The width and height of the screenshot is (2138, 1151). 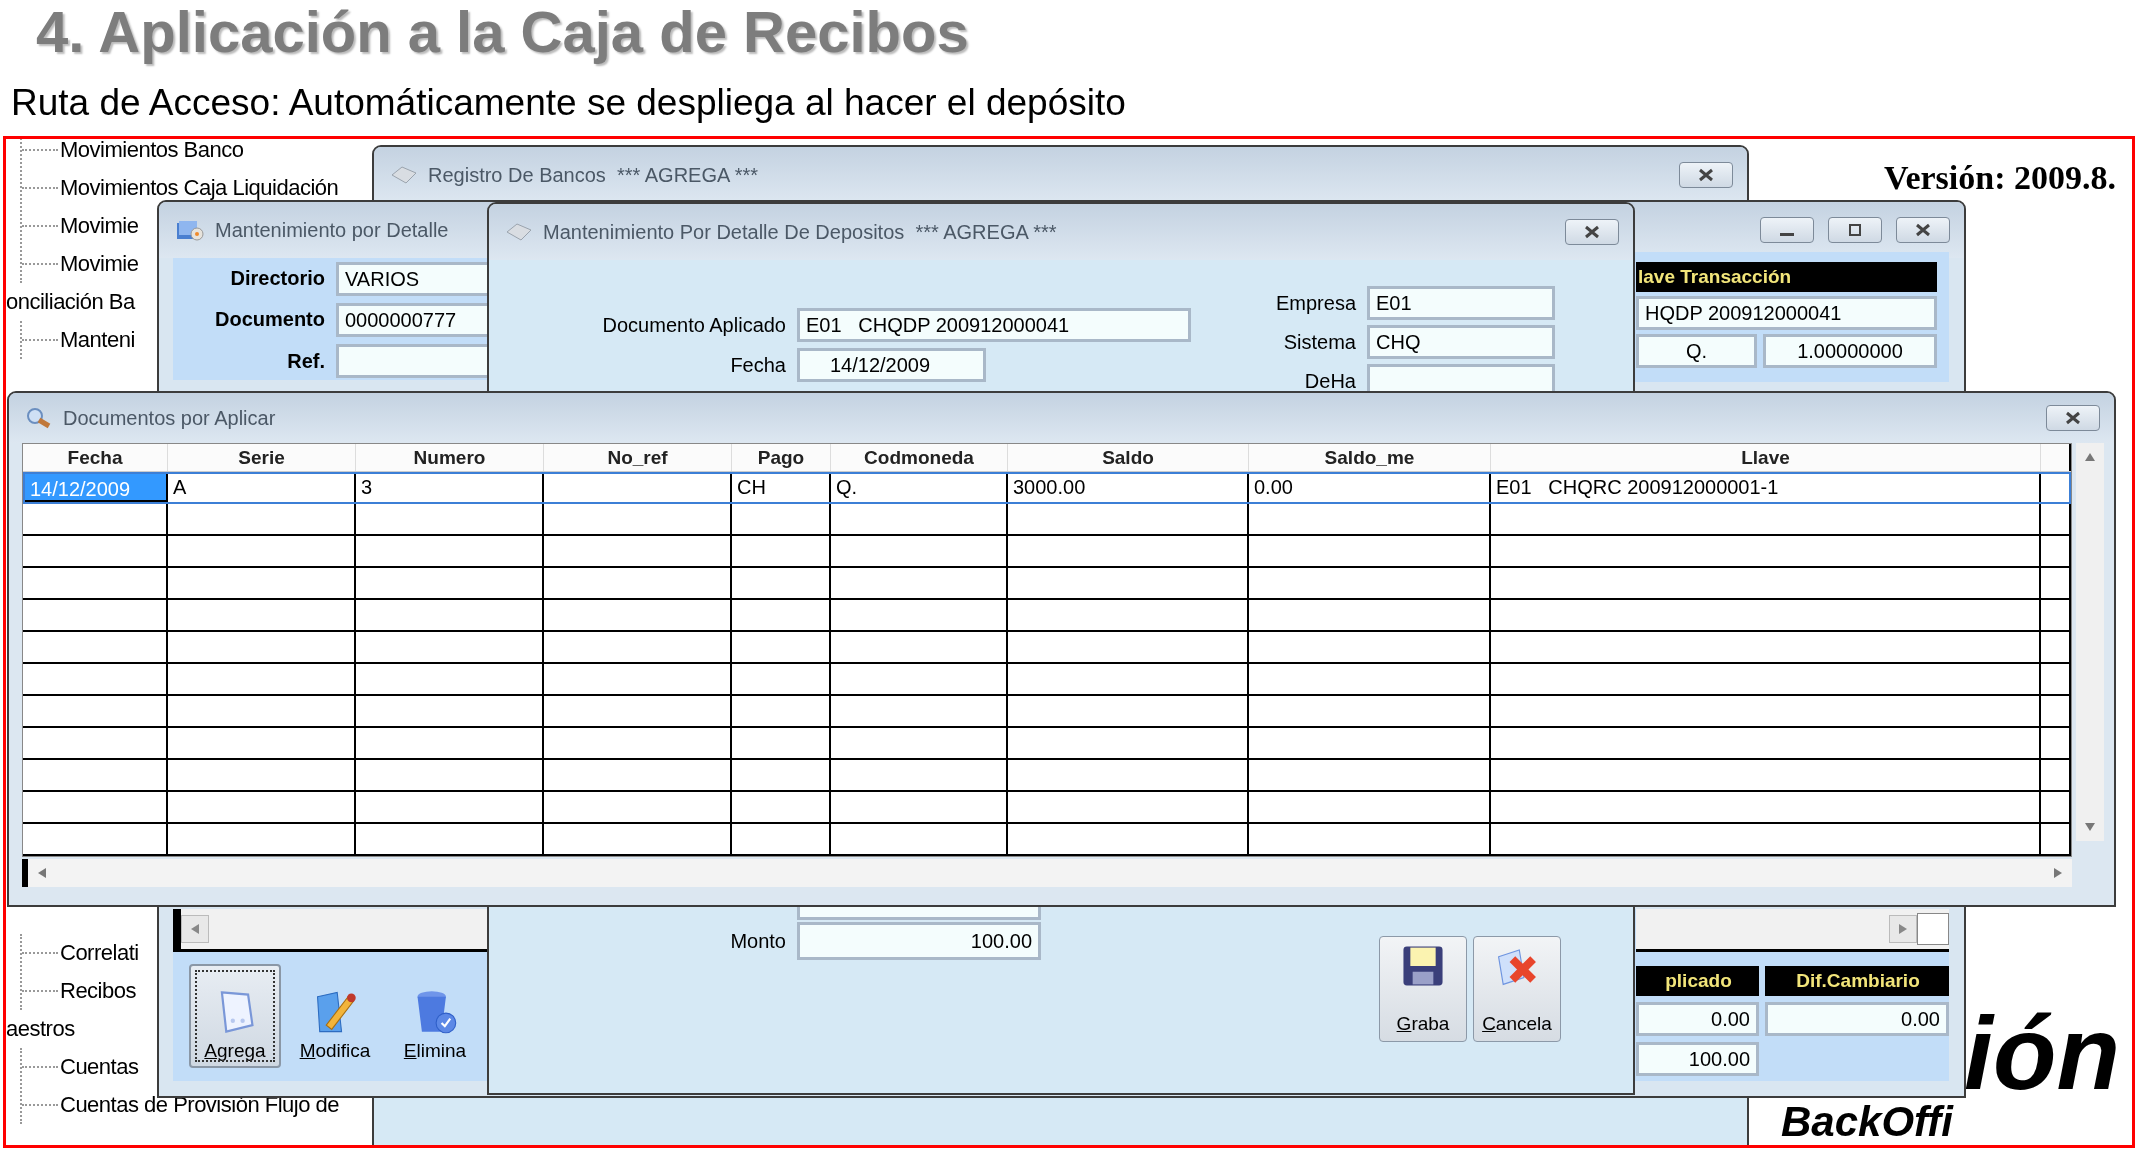 What do you see at coordinates (95, 457) in the screenshot?
I see `column-header: Fecha` at bounding box center [95, 457].